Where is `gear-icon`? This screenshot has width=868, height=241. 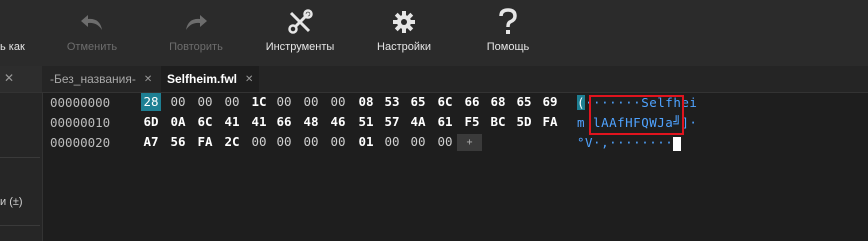 gear-icon is located at coordinates (404, 22).